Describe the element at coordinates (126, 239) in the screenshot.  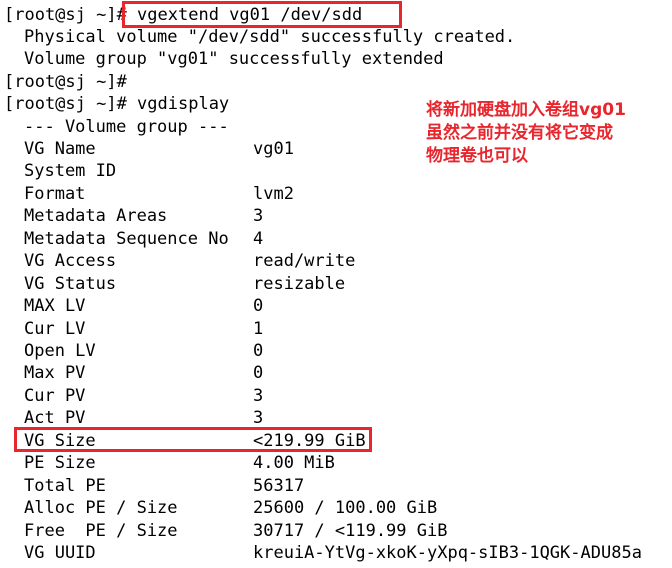
I see `field-label: Metadata Sequence No` at that location.